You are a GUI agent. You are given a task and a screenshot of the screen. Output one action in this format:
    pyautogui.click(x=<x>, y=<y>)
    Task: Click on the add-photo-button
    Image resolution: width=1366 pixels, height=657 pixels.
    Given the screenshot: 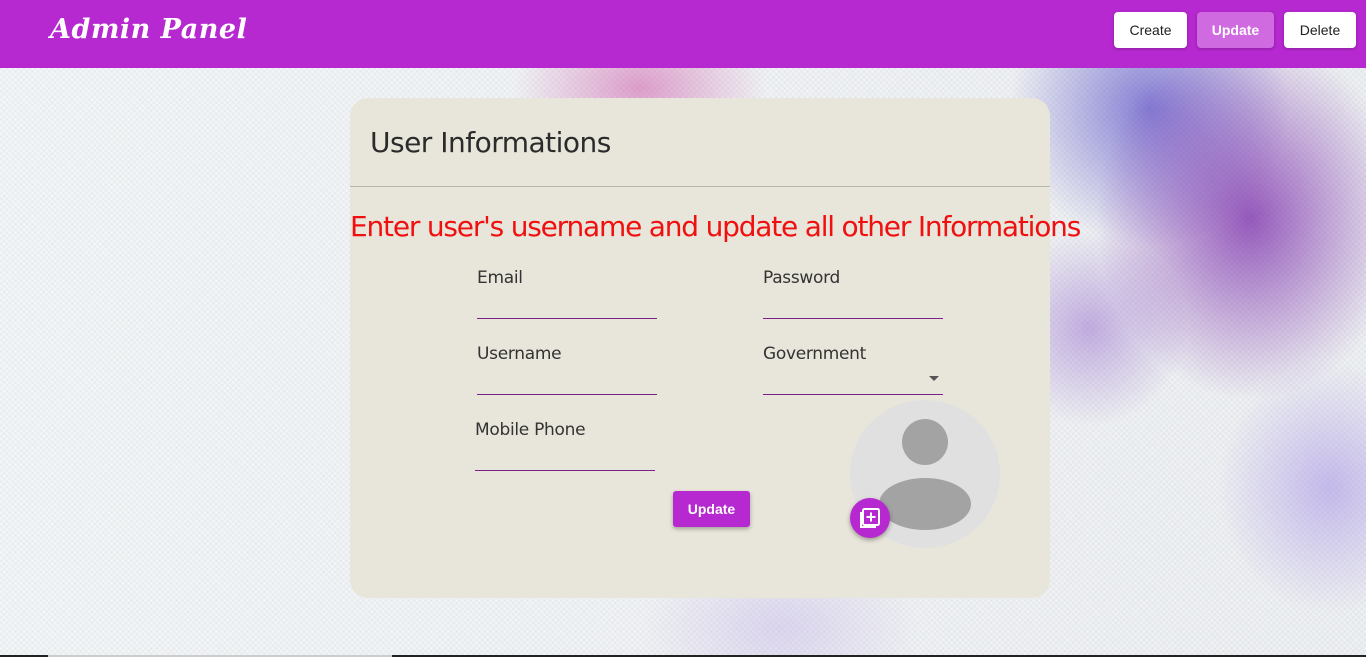 What is the action you would take?
    pyautogui.click(x=870, y=518)
    